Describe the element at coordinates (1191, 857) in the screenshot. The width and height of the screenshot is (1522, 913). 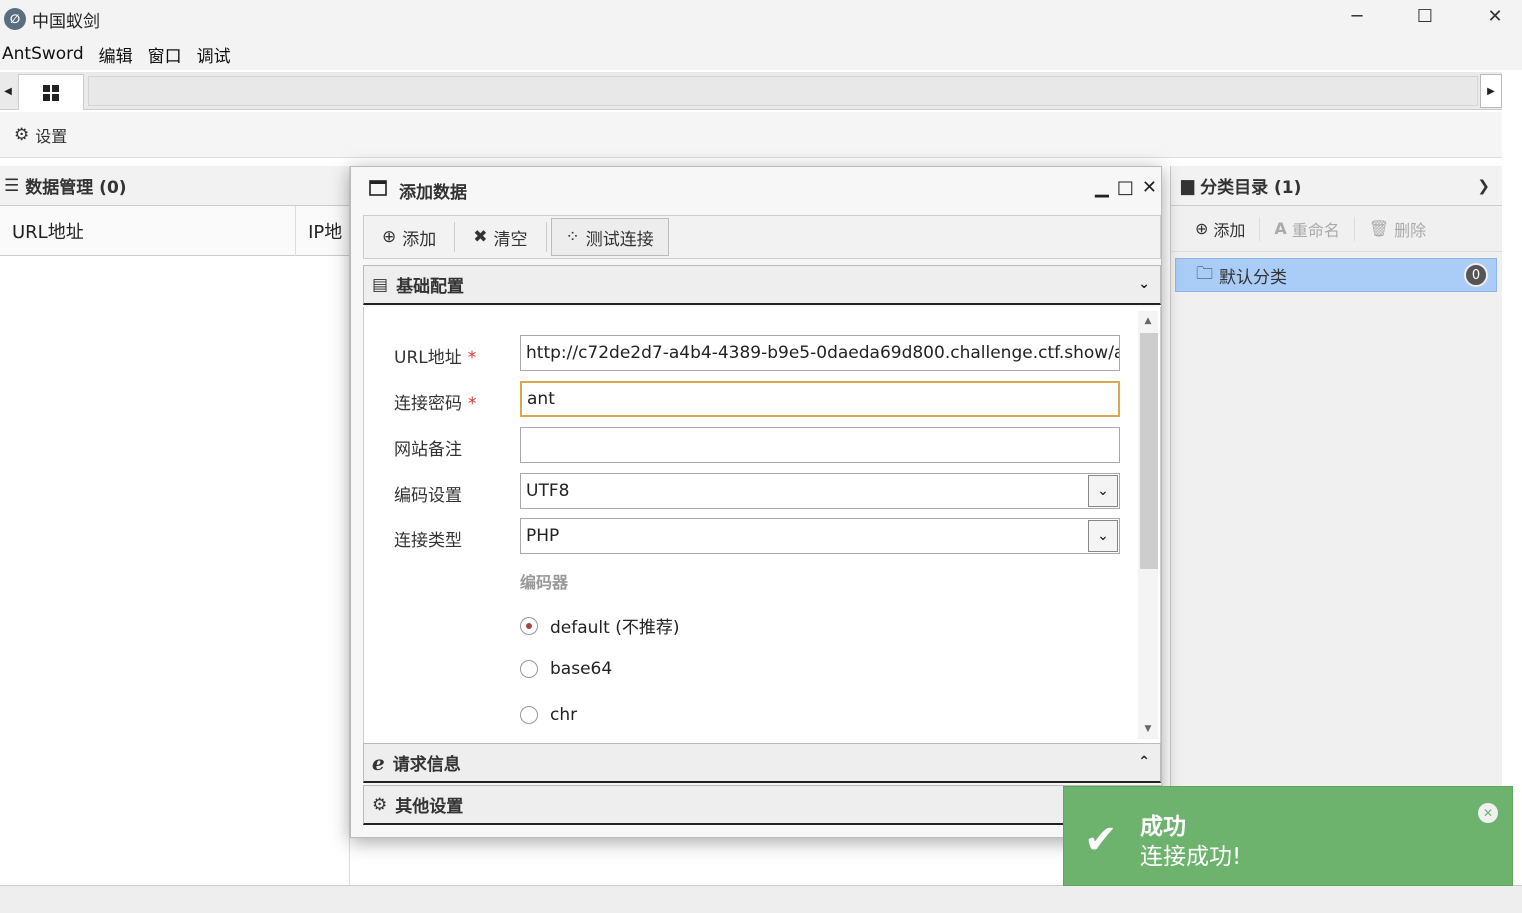
I see `toast-message: 连接成功!` at that location.